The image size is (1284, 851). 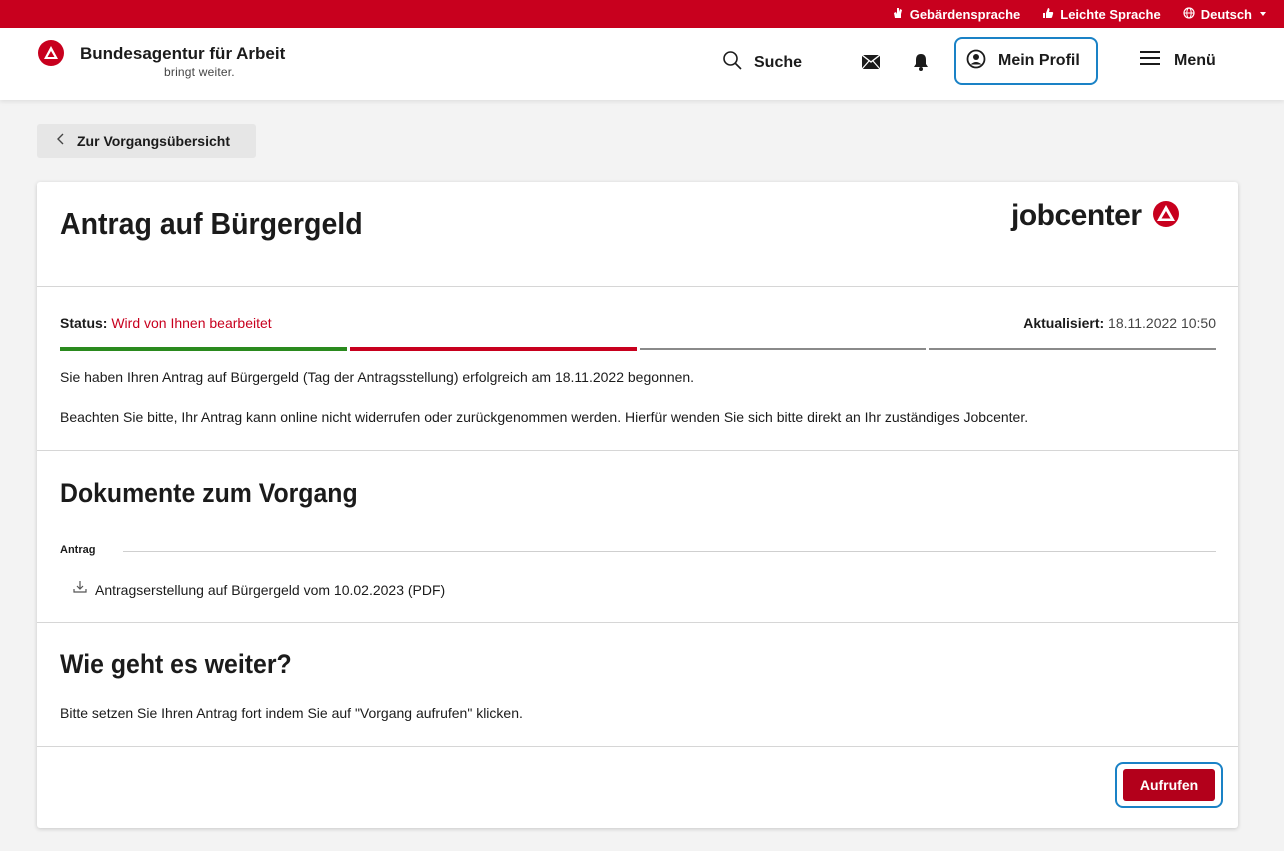 I want to click on bell-icon, so click(x=921, y=64).